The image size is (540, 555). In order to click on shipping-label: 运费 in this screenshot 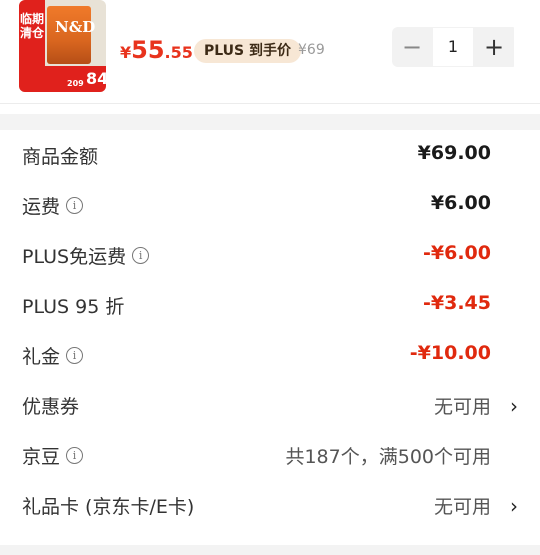, I will do `click(41, 207)`.